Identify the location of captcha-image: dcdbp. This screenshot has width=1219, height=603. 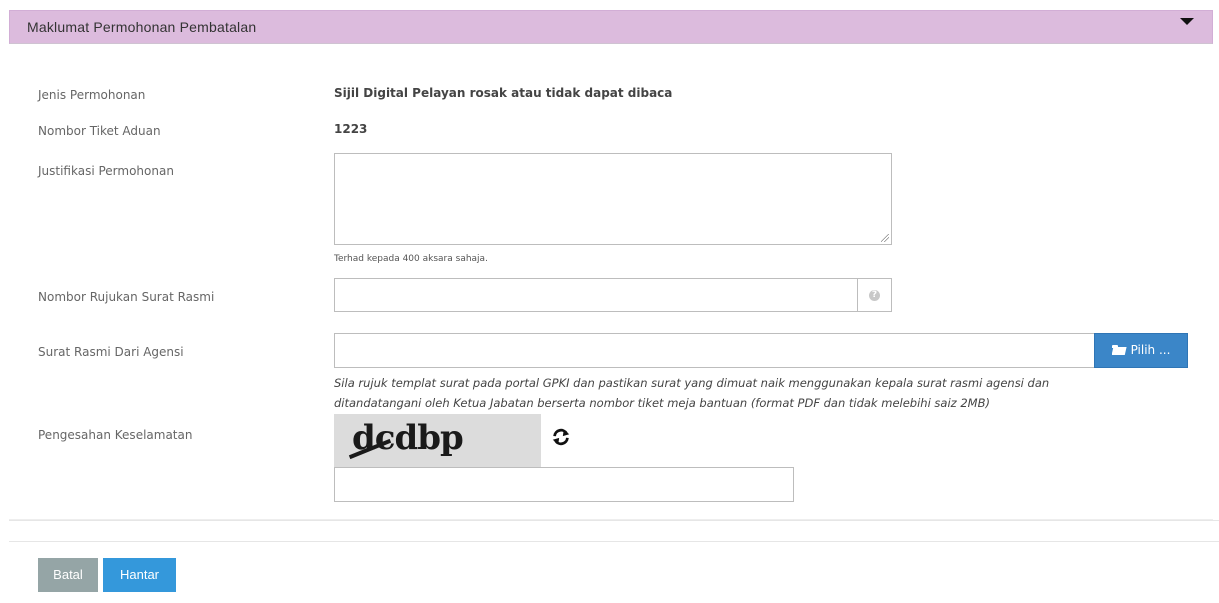
(437, 441).